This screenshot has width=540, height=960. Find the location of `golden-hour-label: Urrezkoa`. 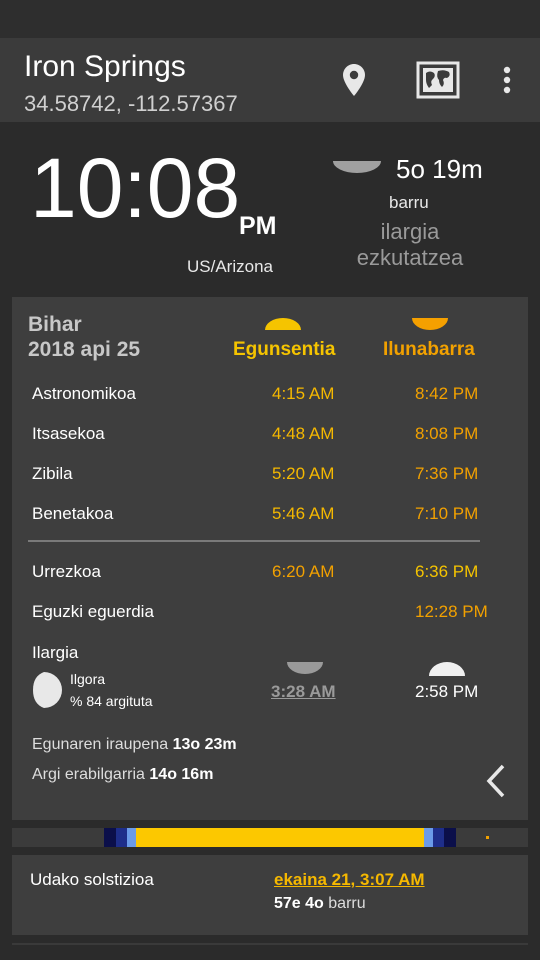

golden-hour-label: Urrezkoa is located at coordinates (66, 571).